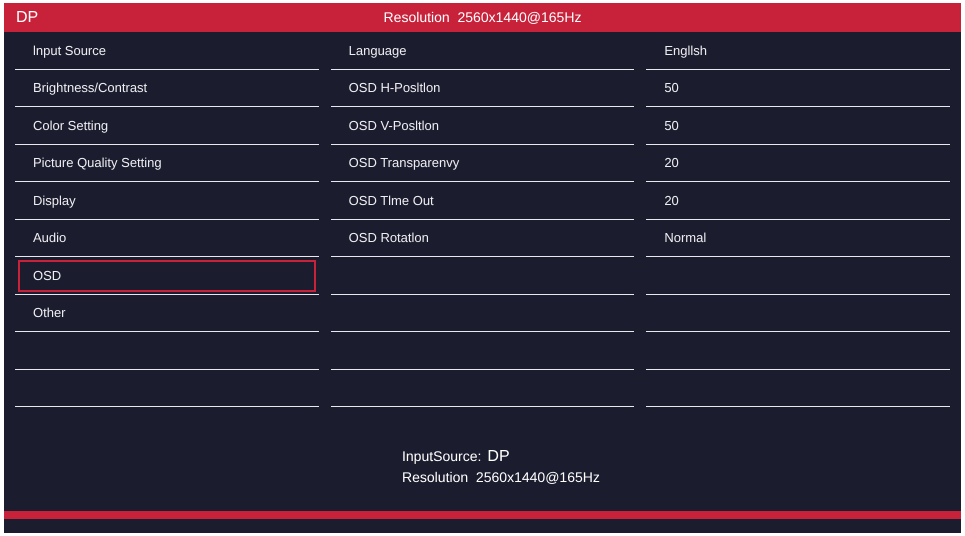  What do you see at coordinates (167, 201) in the screenshot?
I see `menu-row: Display` at bounding box center [167, 201].